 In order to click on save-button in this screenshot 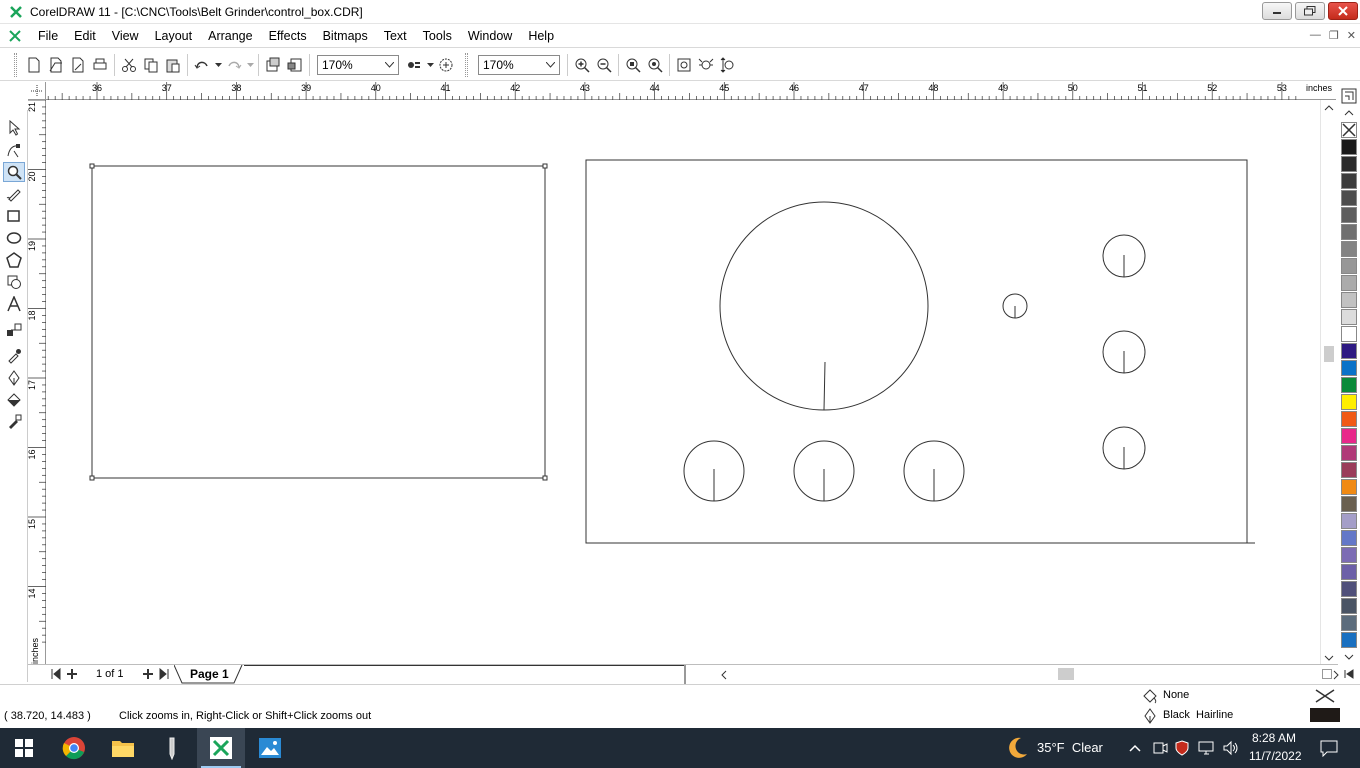, I will do `click(78, 65)`.